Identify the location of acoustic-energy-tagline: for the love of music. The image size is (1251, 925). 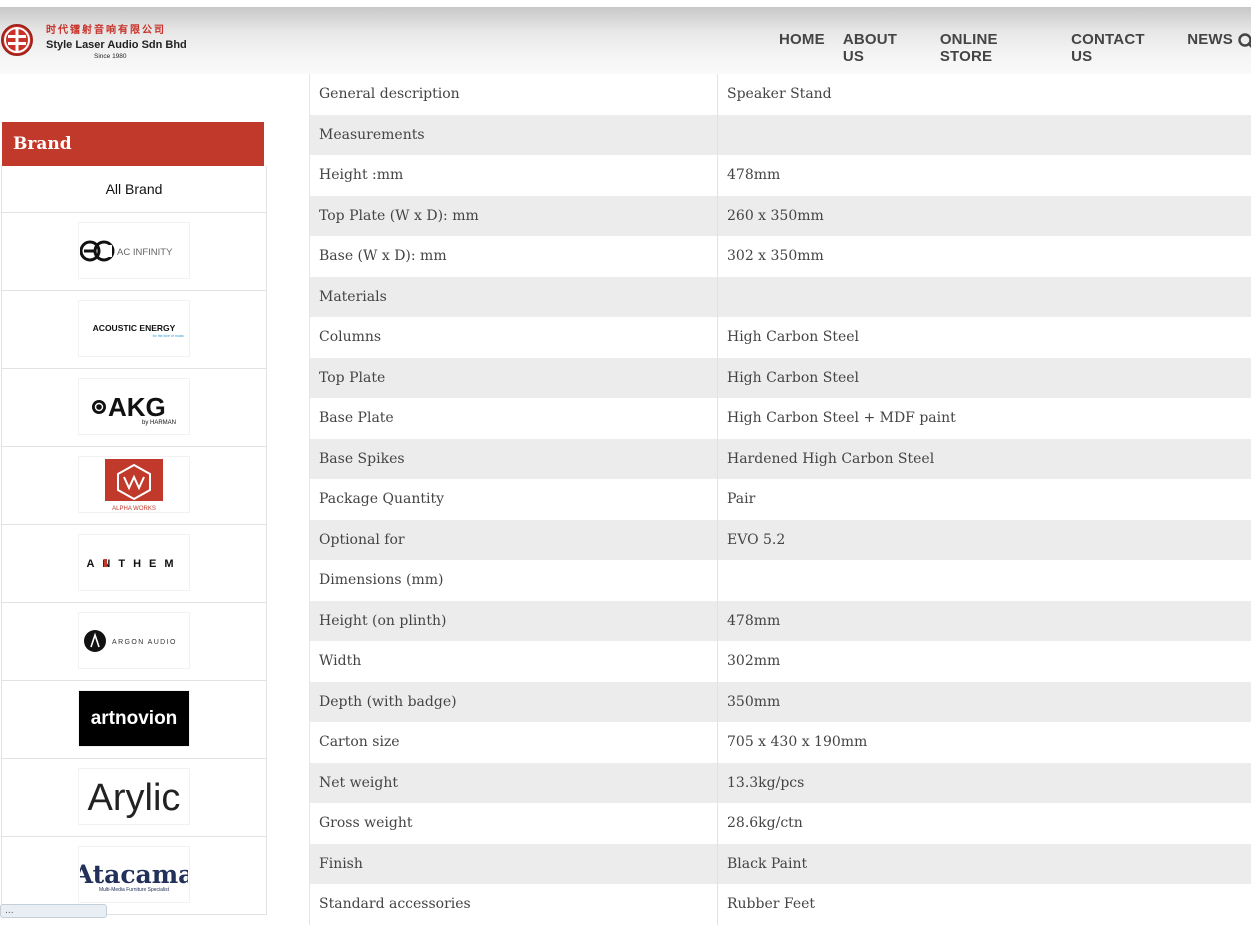
(169, 336).